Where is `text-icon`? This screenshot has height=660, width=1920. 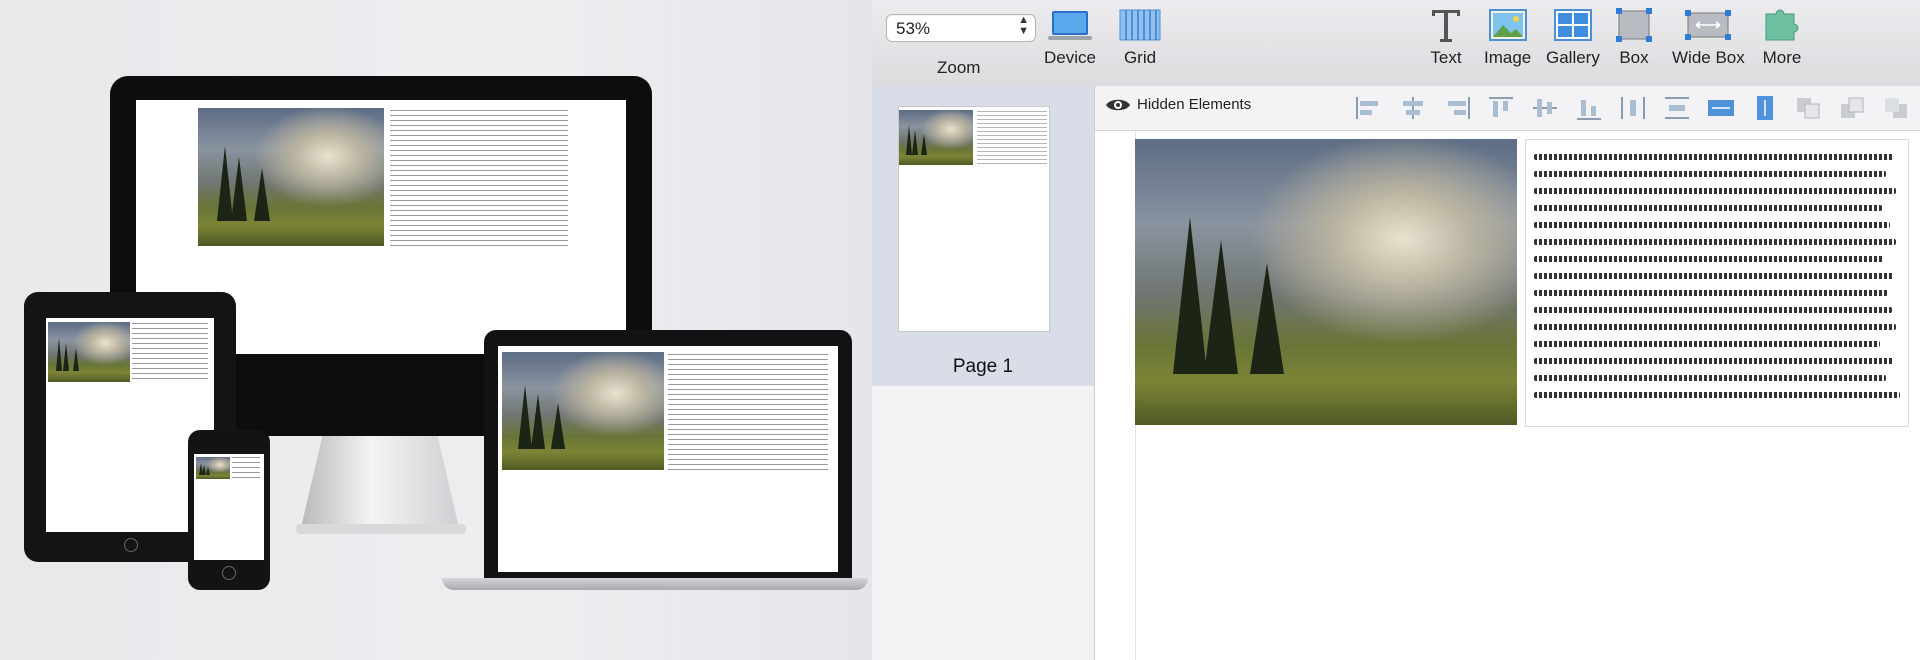 text-icon is located at coordinates (1446, 26).